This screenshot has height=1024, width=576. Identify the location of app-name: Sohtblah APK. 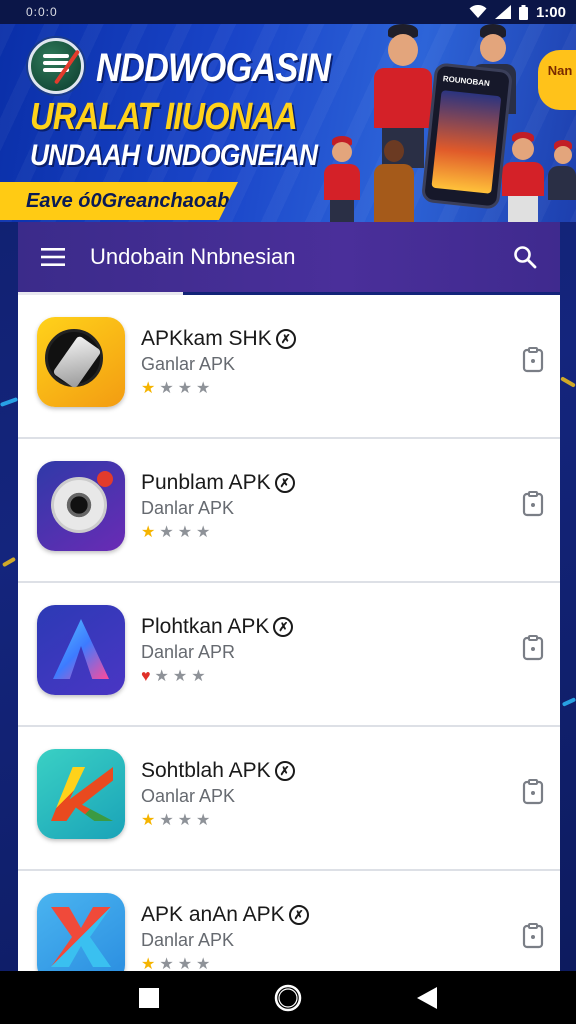
(206, 770).